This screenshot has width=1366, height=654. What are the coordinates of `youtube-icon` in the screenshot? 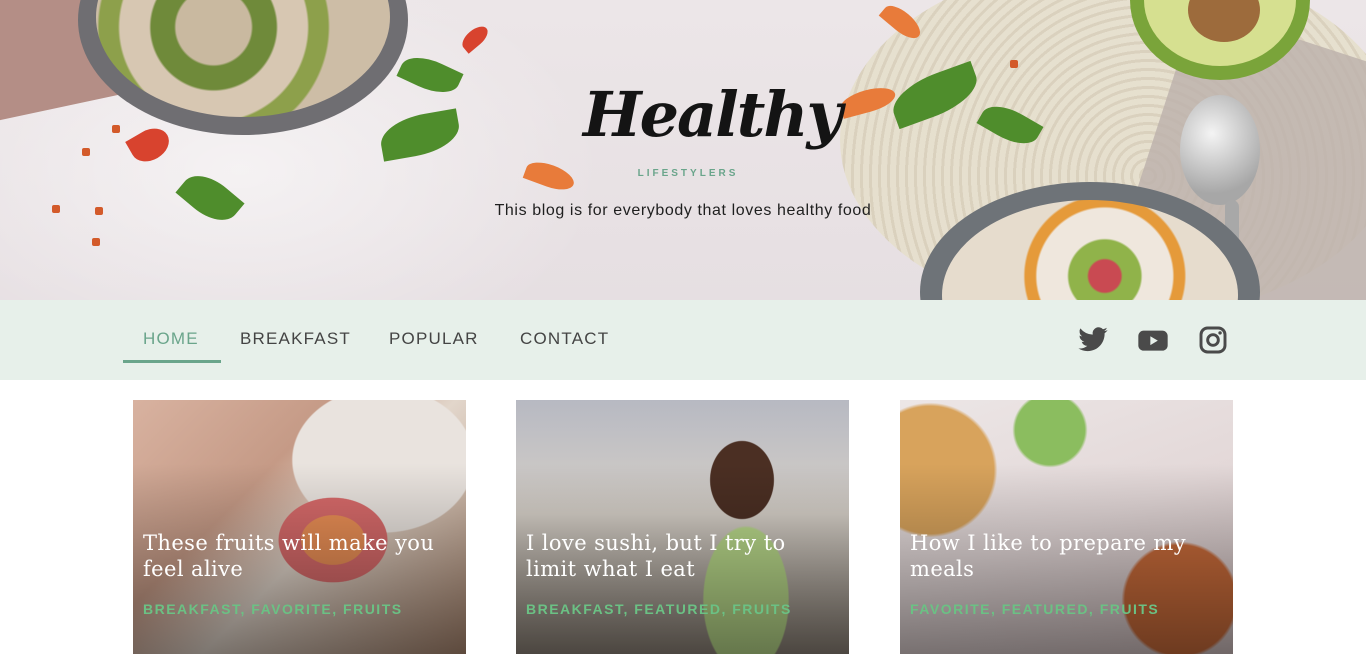 It's located at (1153, 340).